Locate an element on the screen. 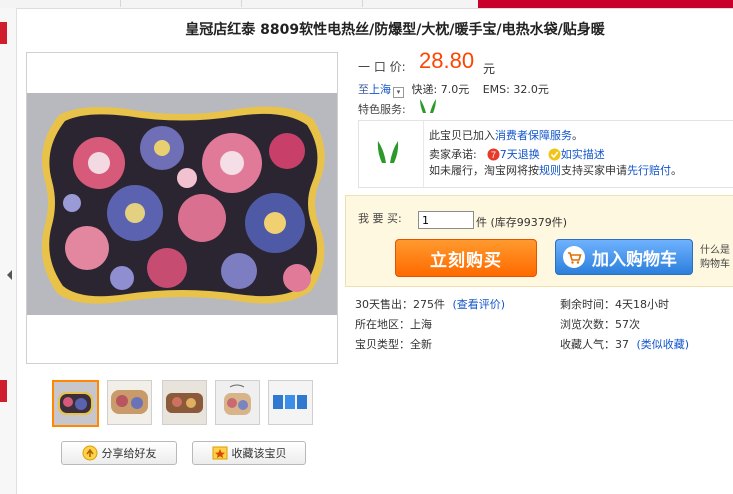  return-7days-icon: 7 is located at coordinates (493, 154).